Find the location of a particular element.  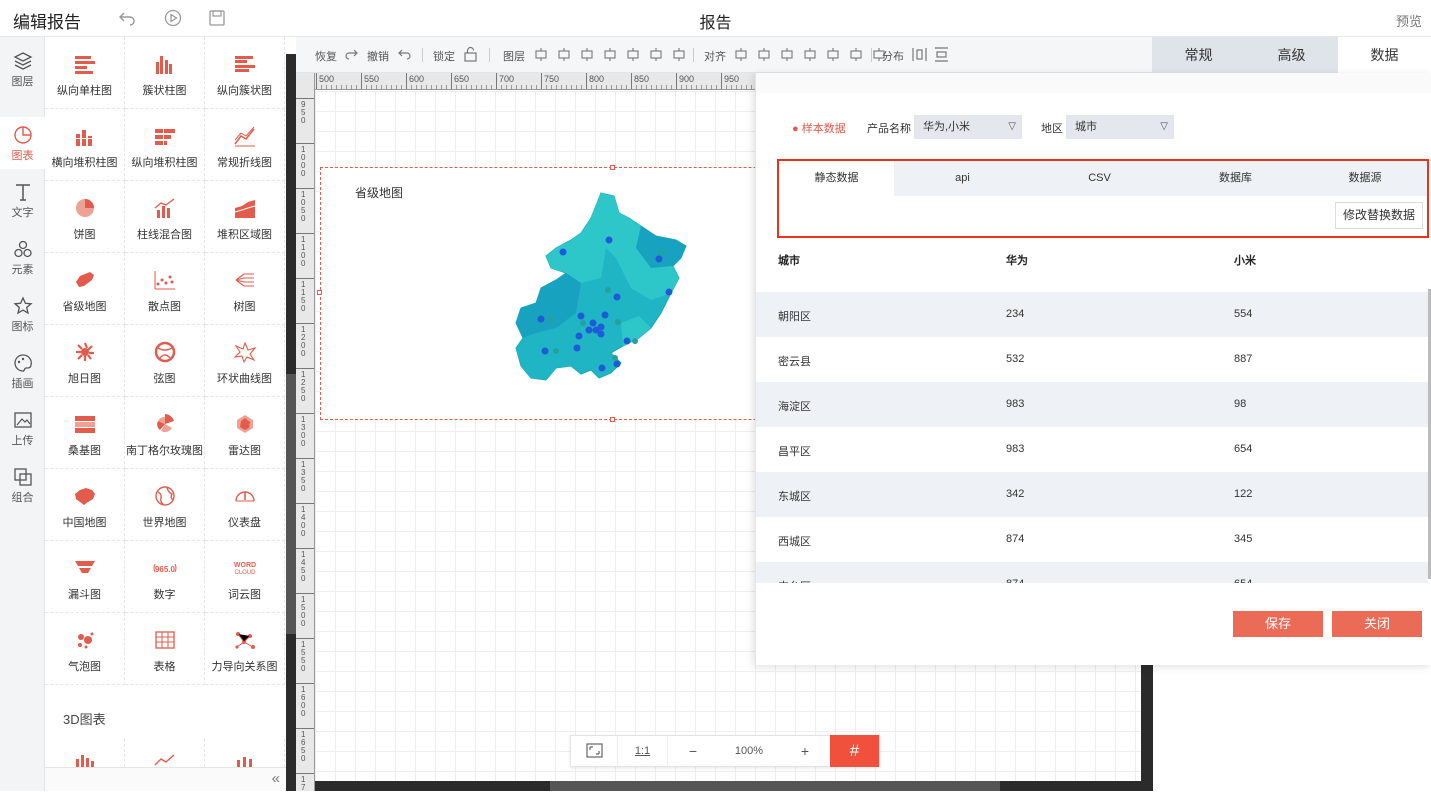

region-select: 城市 ▽ is located at coordinates (1120, 127).